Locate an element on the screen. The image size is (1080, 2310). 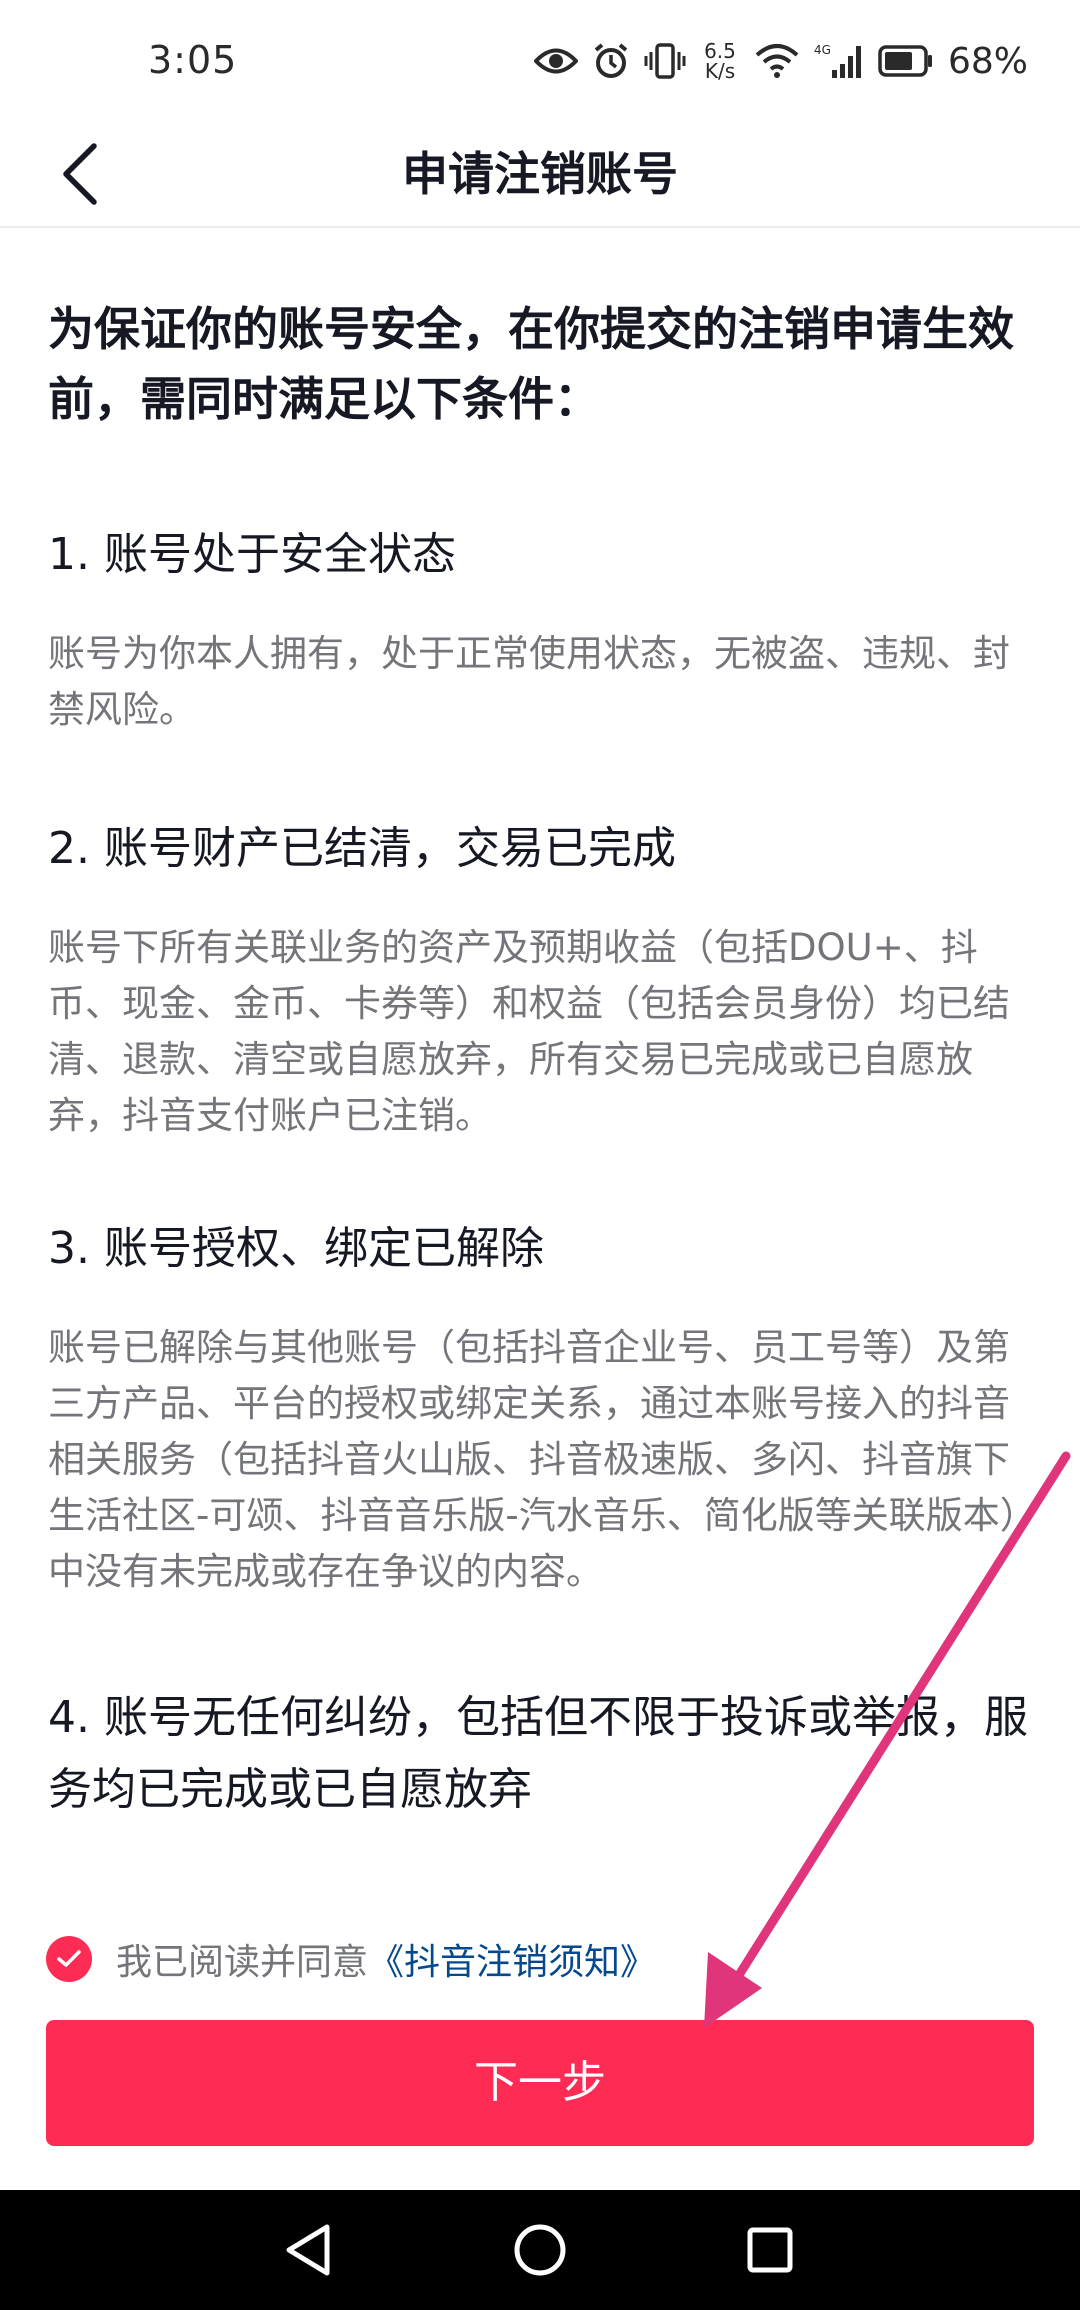
system-back-button is located at coordinates (308, 2250).